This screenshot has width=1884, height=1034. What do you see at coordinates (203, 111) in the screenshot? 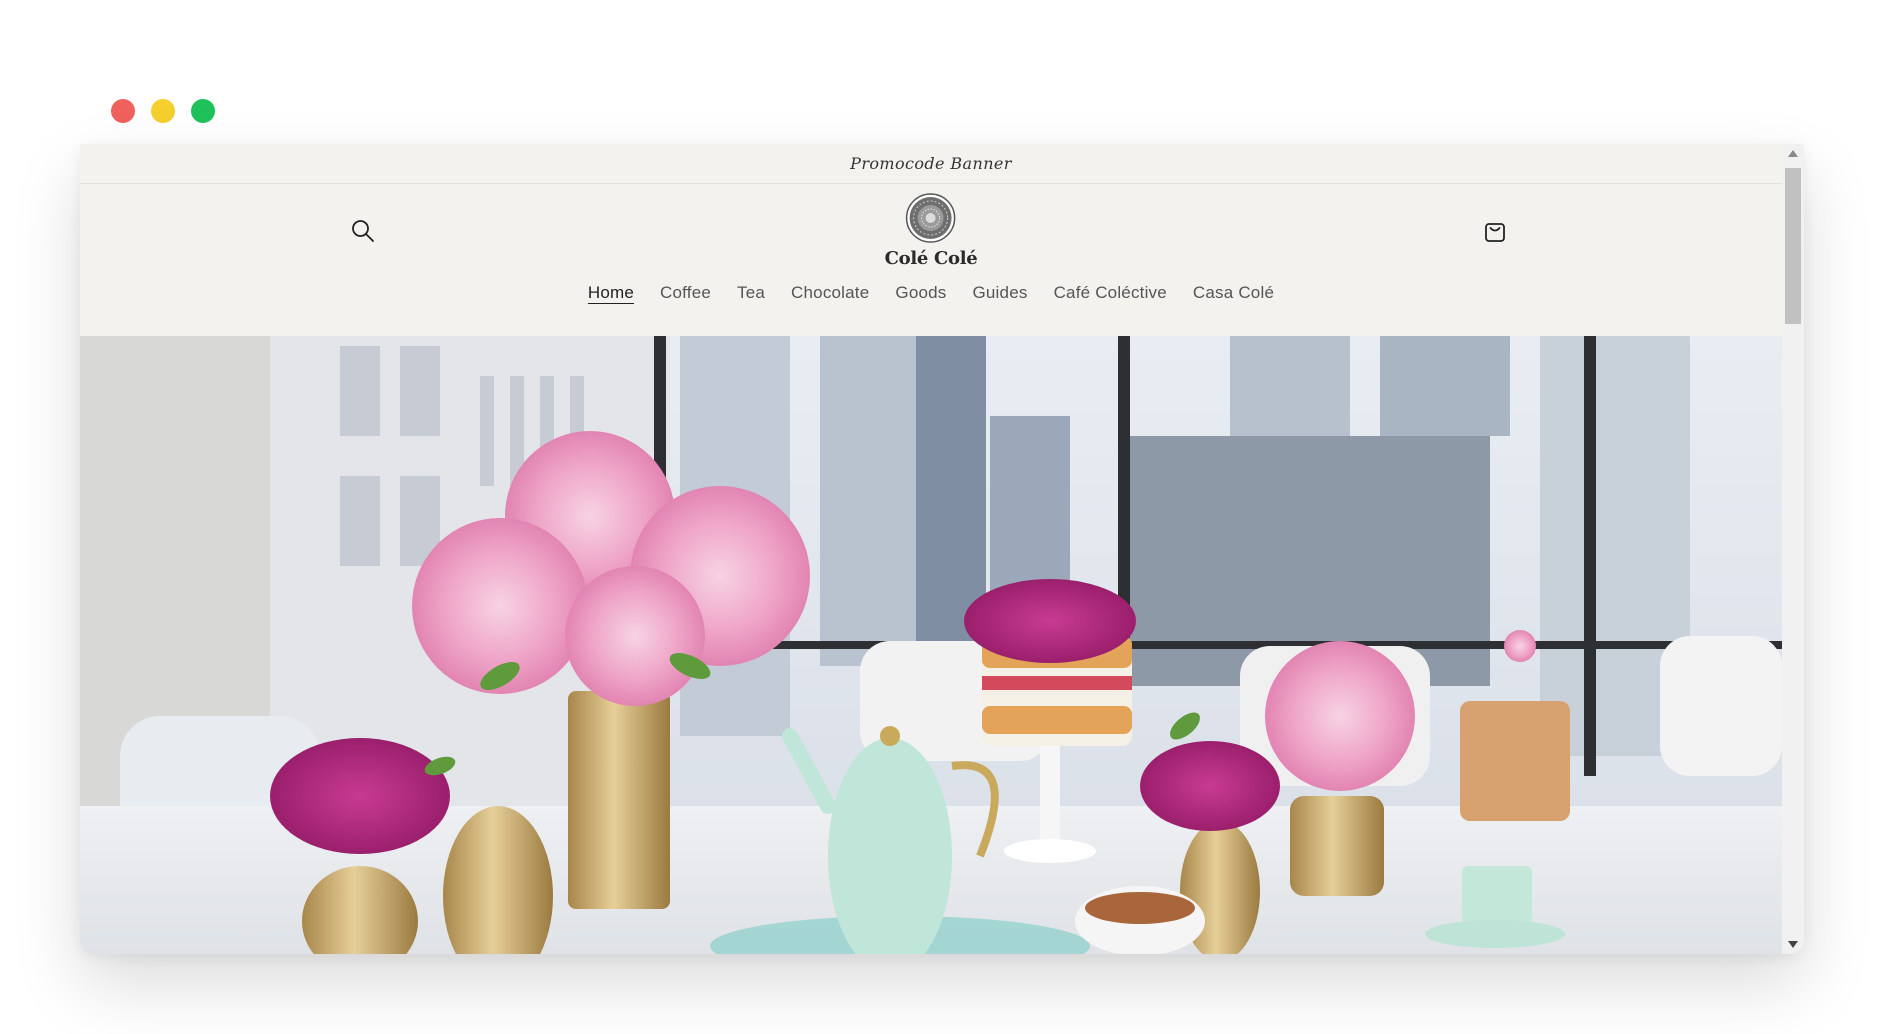
I see `maximize-window-button` at bounding box center [203, 111].